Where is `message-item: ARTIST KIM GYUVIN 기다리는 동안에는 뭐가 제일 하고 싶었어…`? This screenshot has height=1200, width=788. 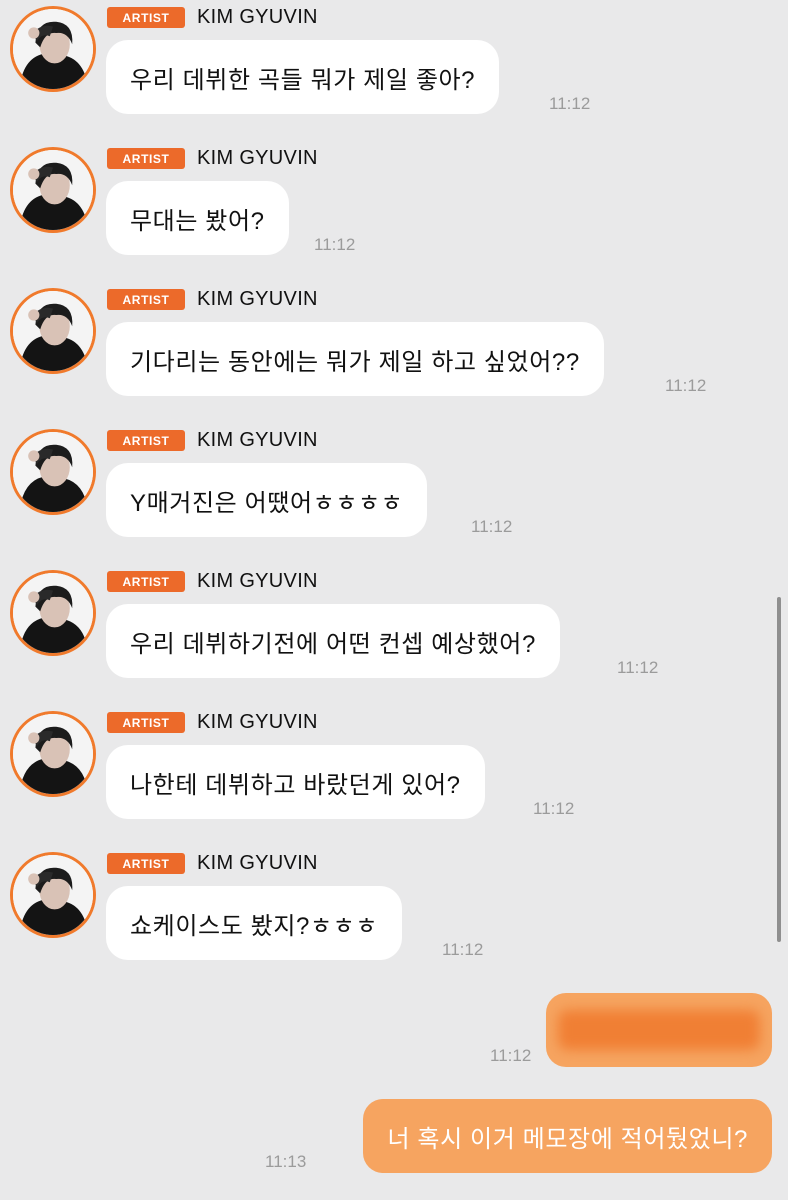 message-item: ARTIST KIM GYUVIN 기다리는 동안에는 뭐가 제일 하고 싶었어… is located at coordinates (394, 352).